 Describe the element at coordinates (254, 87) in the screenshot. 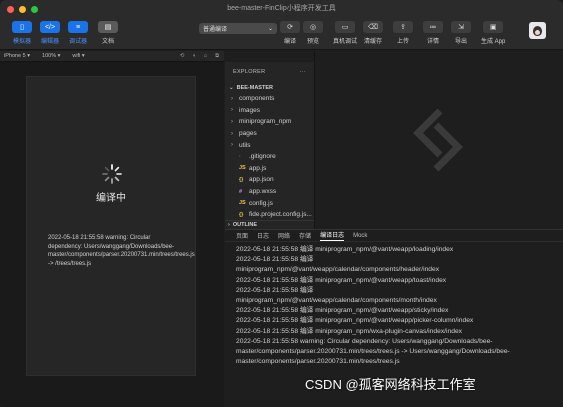

I see `project-name: BEE-MASTER` at that location.